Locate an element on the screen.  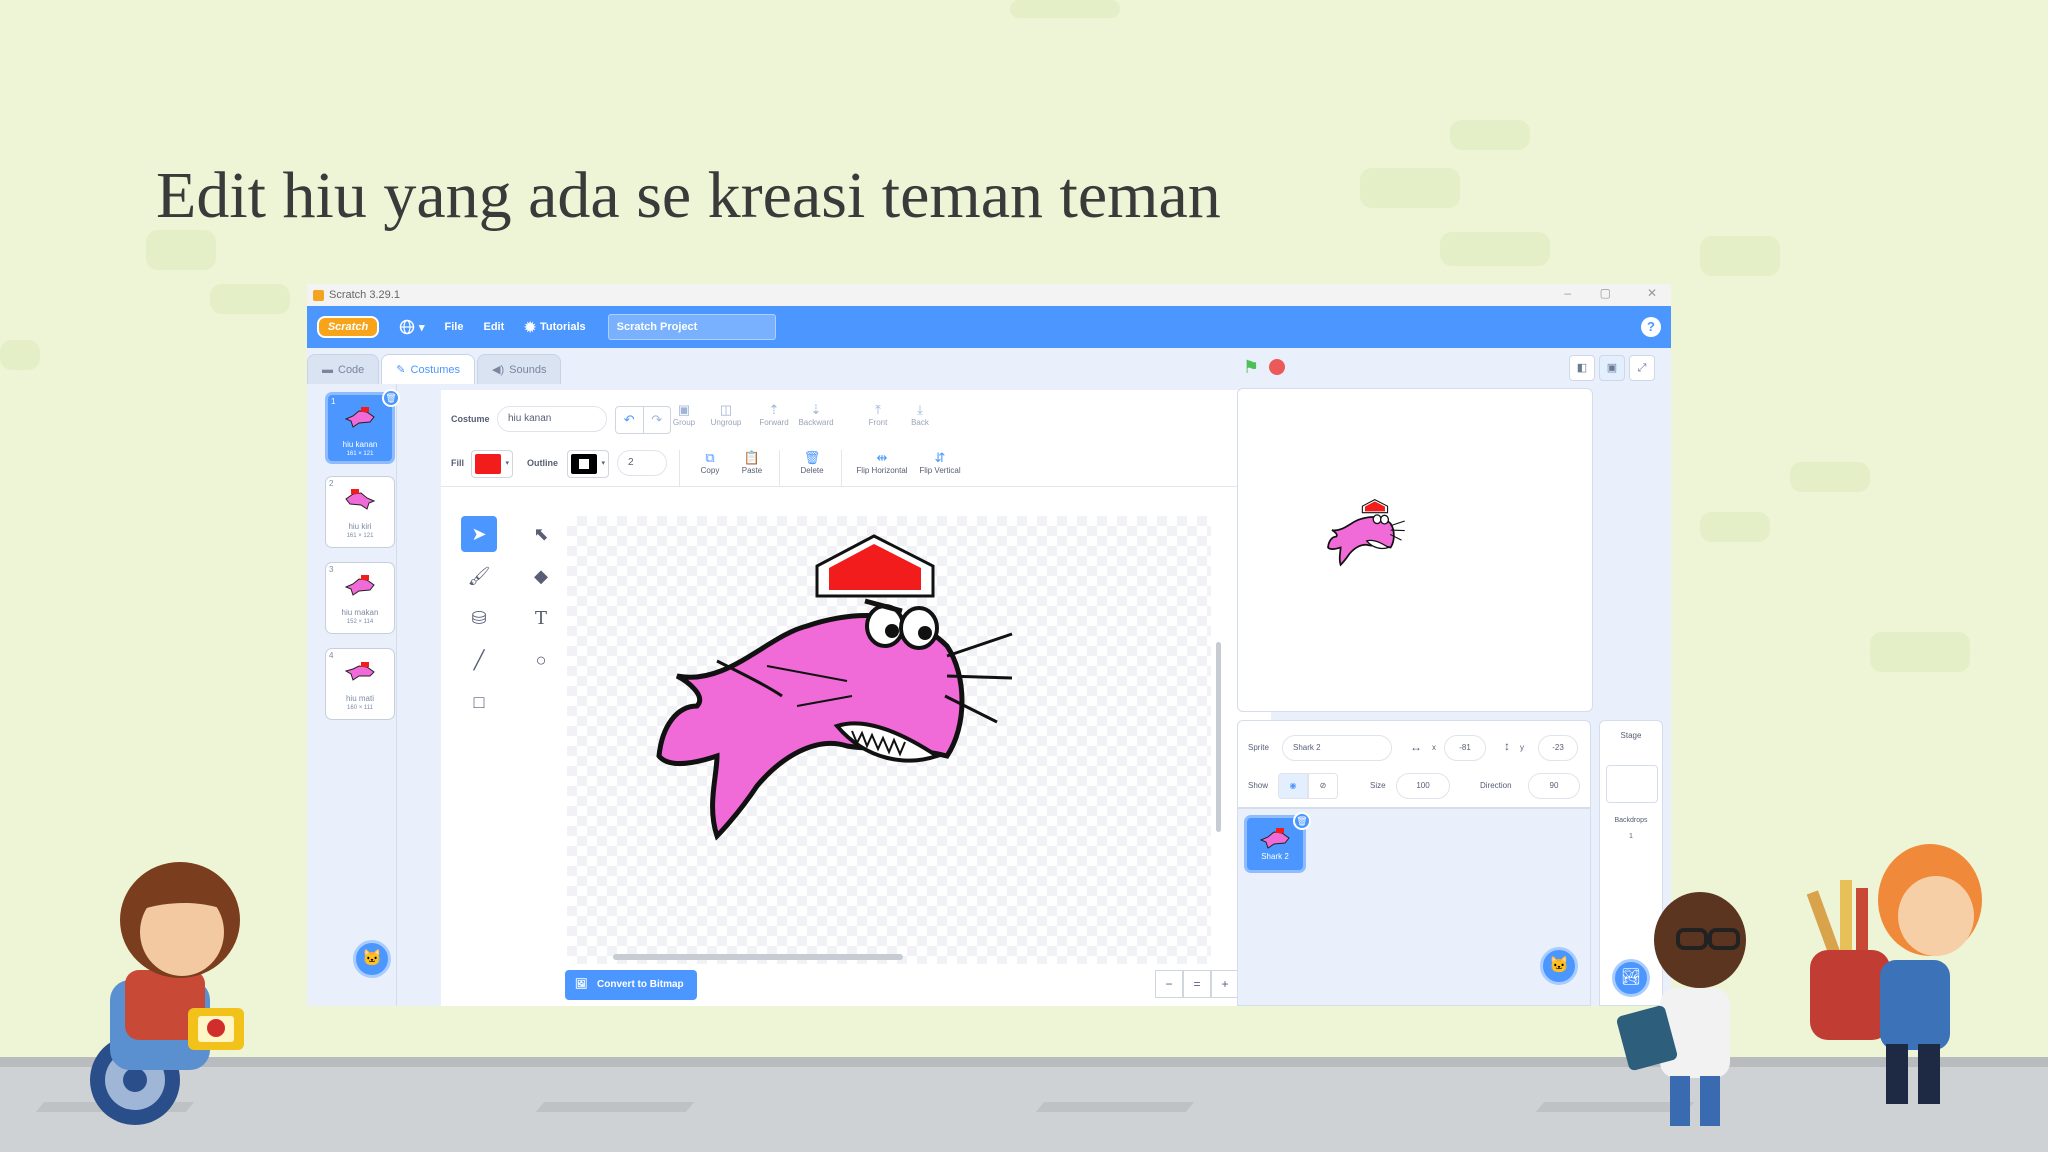
lightbulb-icon: ✹ is located at coordinates (530, 326).